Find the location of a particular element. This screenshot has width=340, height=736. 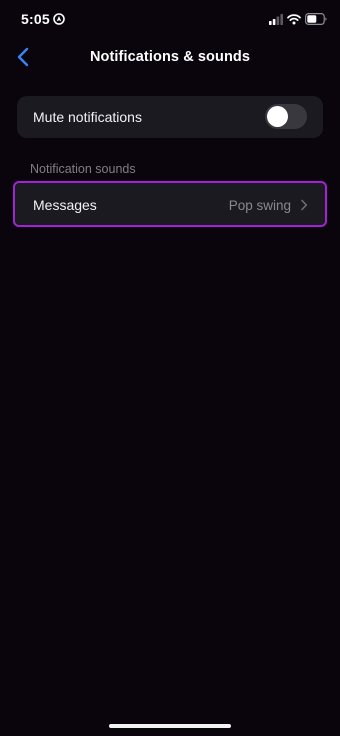

page-title: Notifications & sounds is located at coordinates (170, 57).